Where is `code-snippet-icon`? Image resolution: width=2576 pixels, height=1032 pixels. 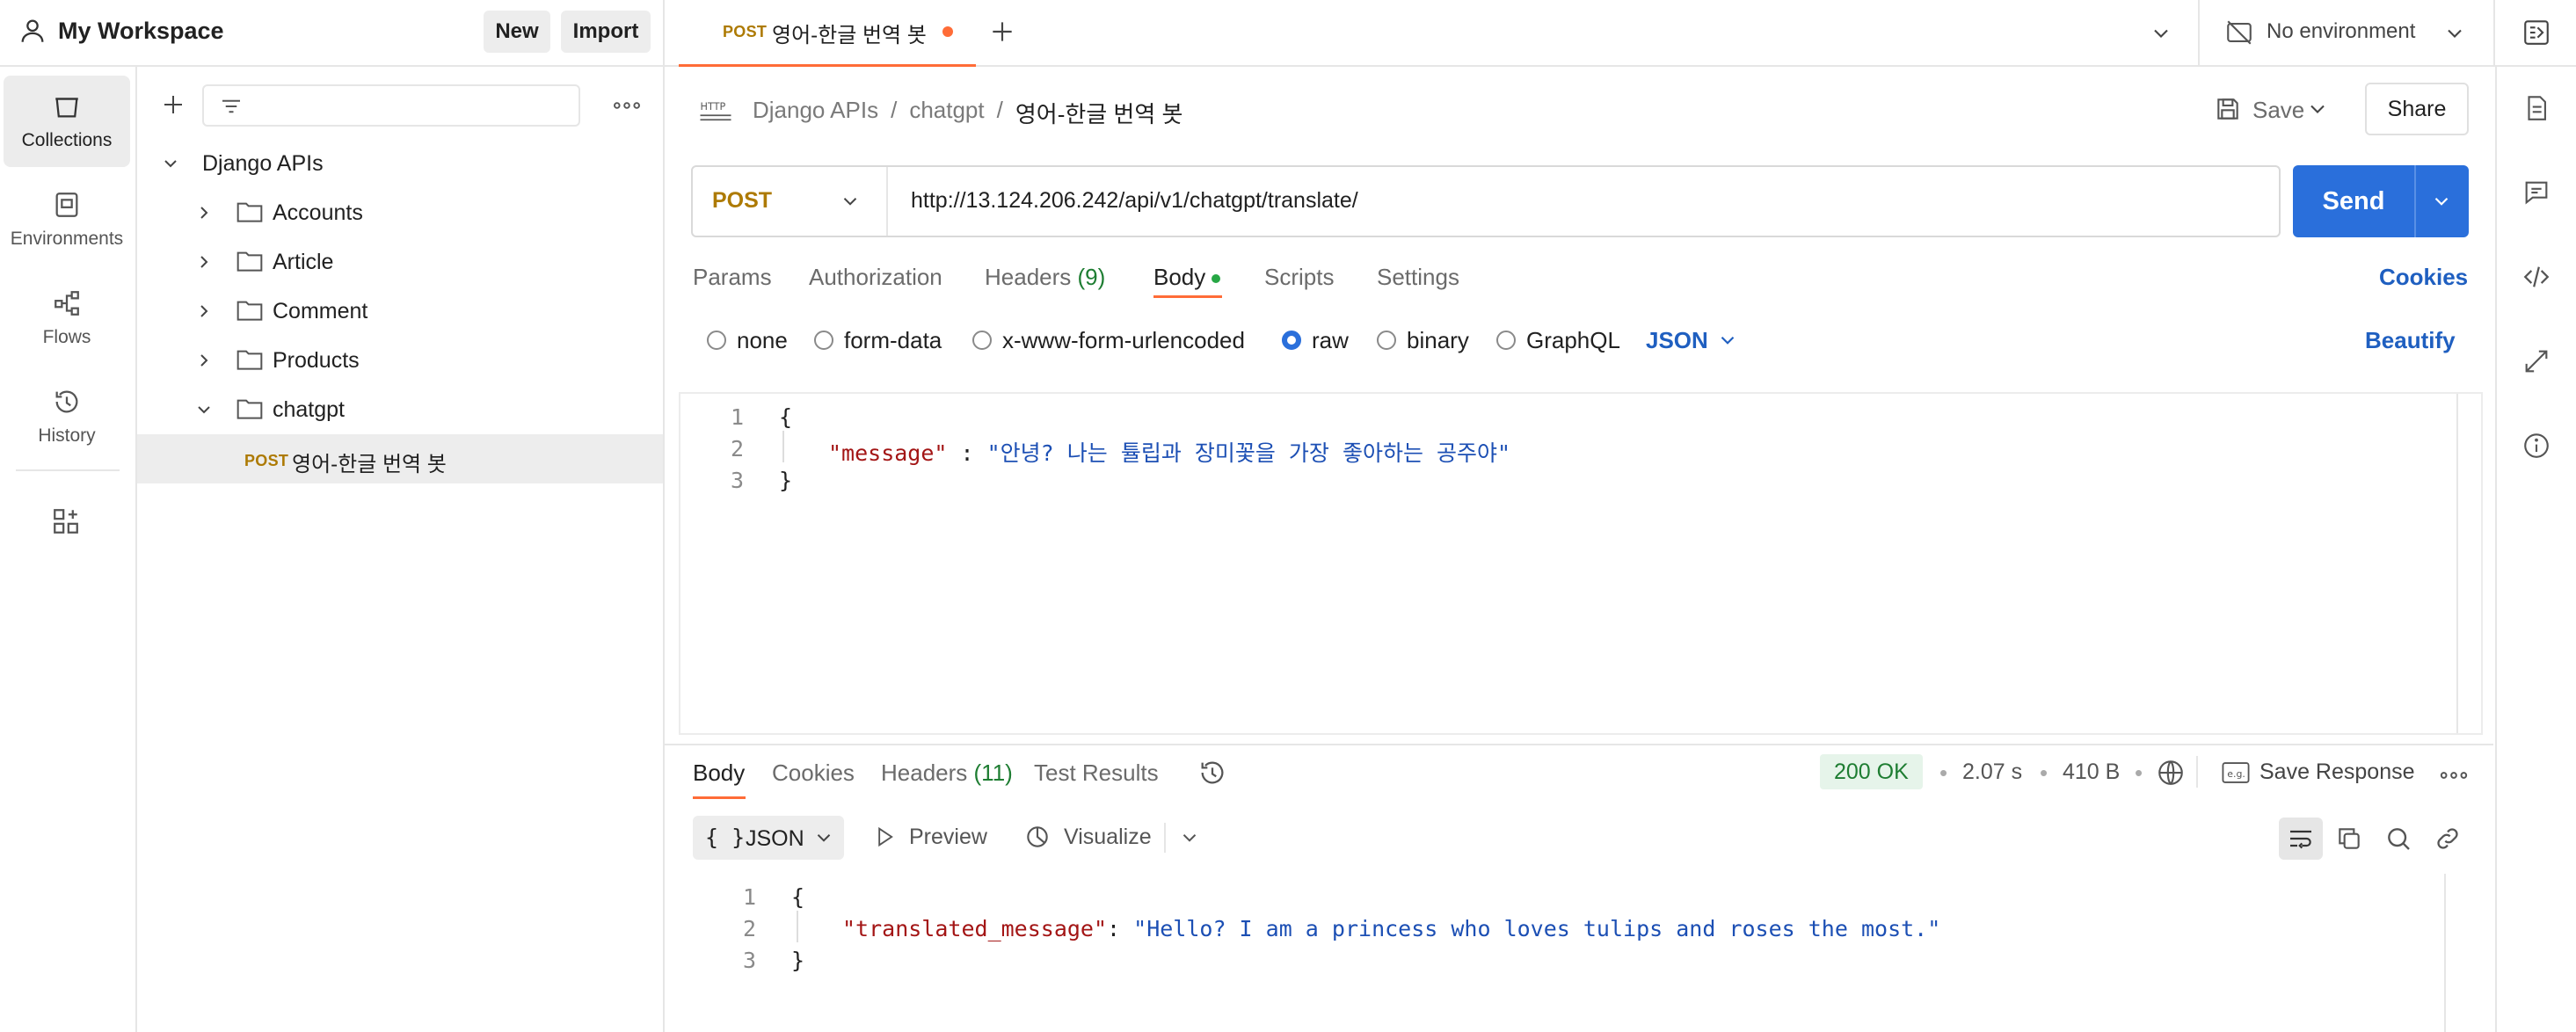
code-snippet-icon is located at coordinates (2536, 277).